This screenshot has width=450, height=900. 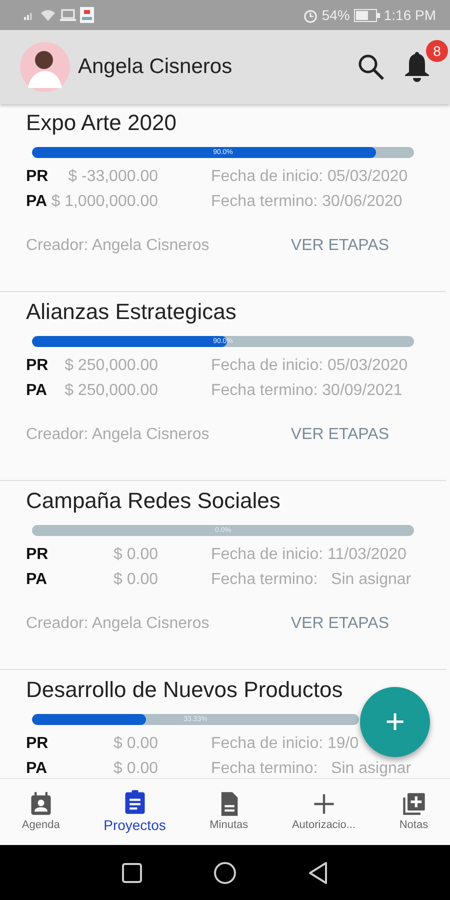 I want to click on nav-tab: Proyectos, so click(x=135, y=812).